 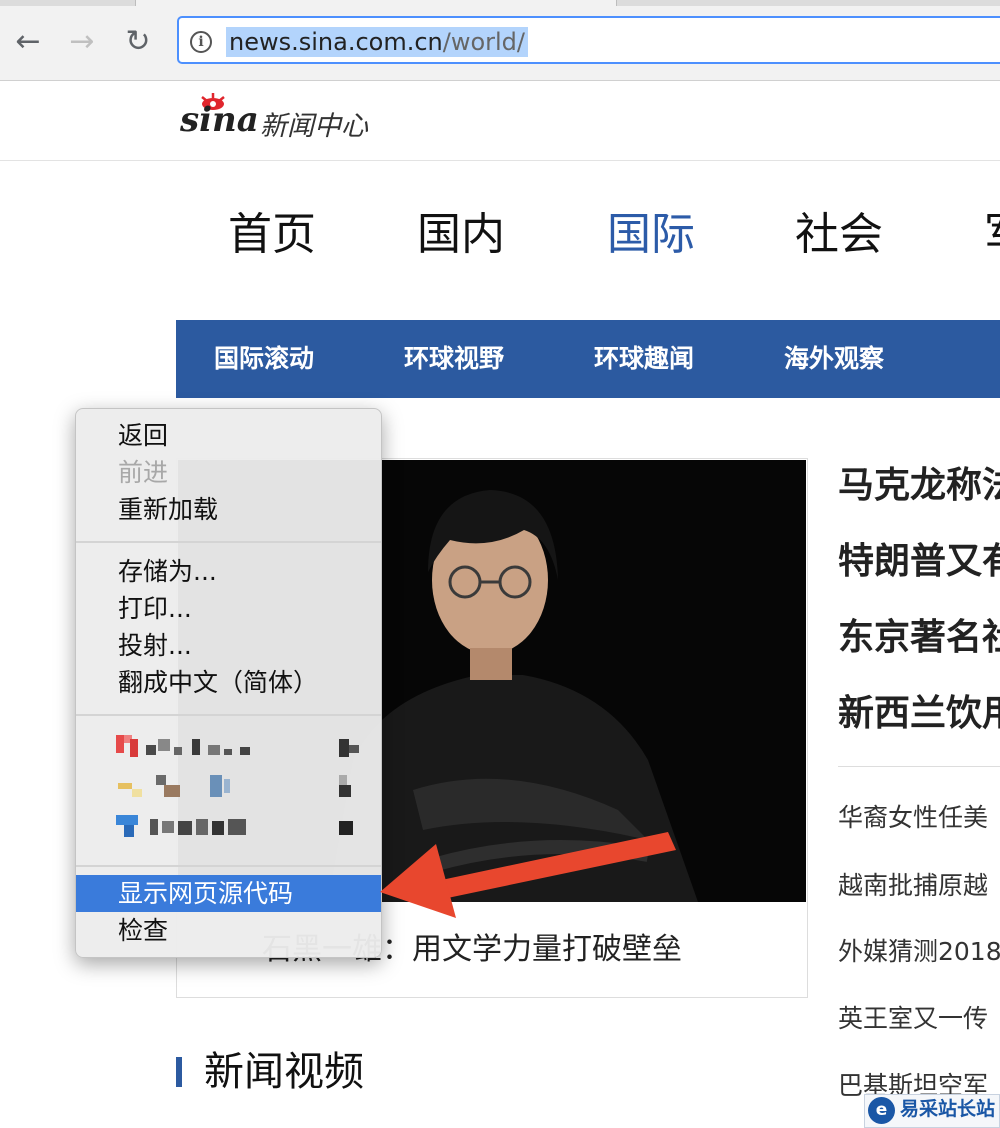 I want to click on sub-nav: 国际滚动 环球视野 环球趣闻 海外观察, so click(x=588, y=359).